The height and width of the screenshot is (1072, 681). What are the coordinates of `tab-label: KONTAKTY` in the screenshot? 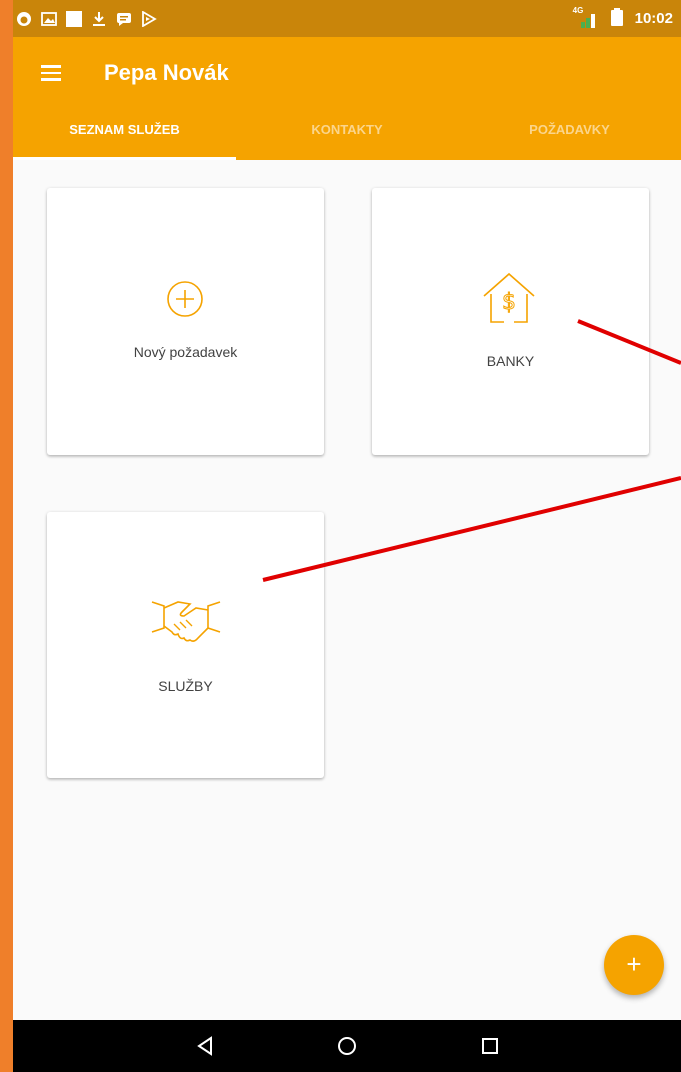 It's located at (347, 129).